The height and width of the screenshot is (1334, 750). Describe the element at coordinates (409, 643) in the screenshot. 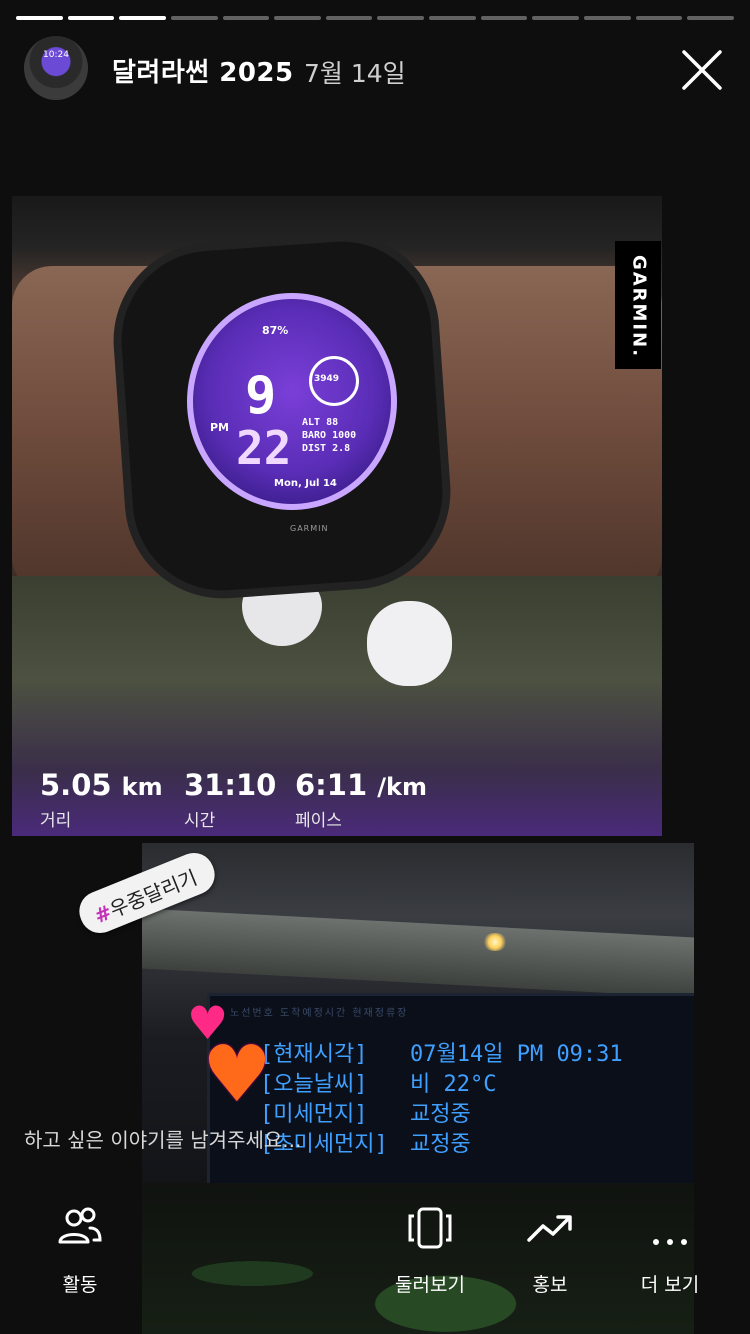

I see `shoe-right` at that location.